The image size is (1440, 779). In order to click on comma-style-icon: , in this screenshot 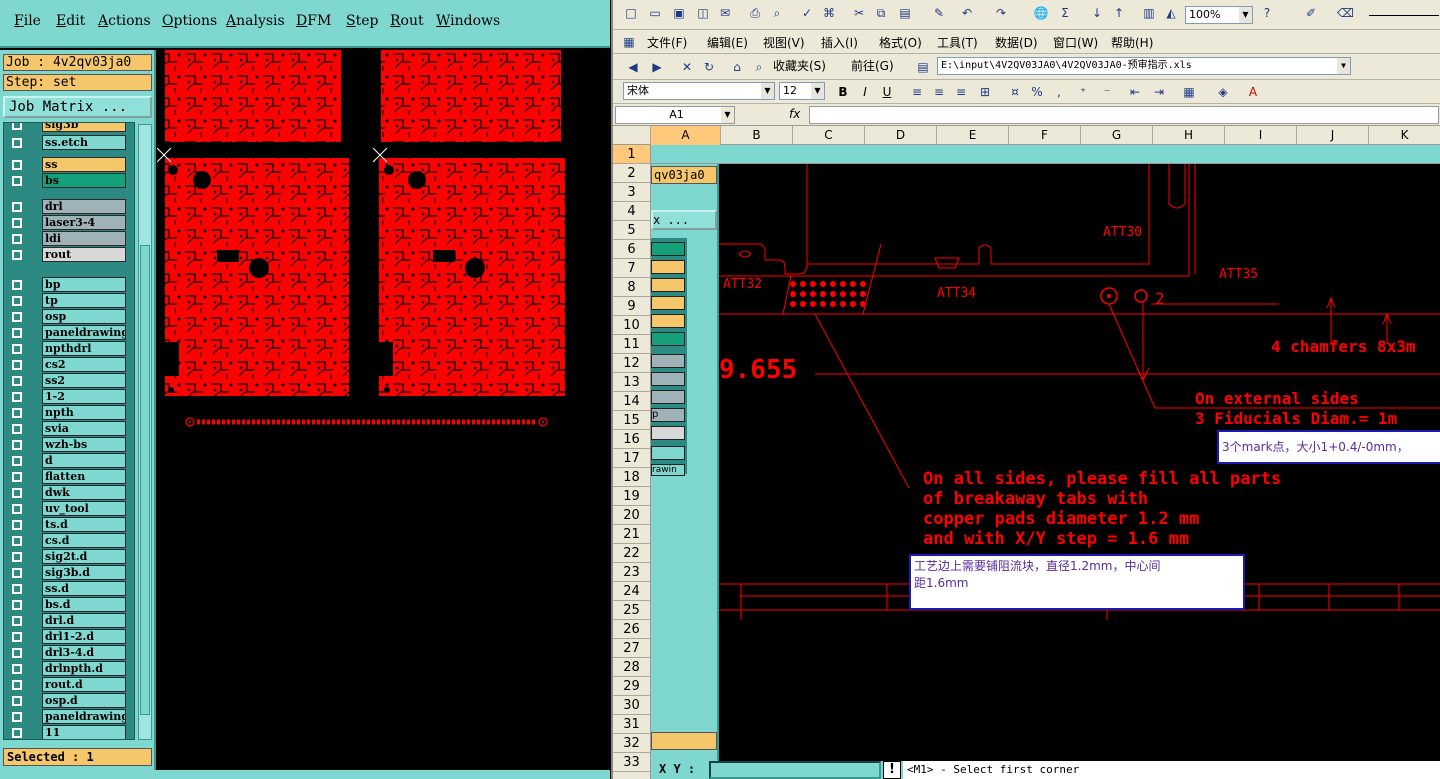, I will do `click(1059, 92)`.